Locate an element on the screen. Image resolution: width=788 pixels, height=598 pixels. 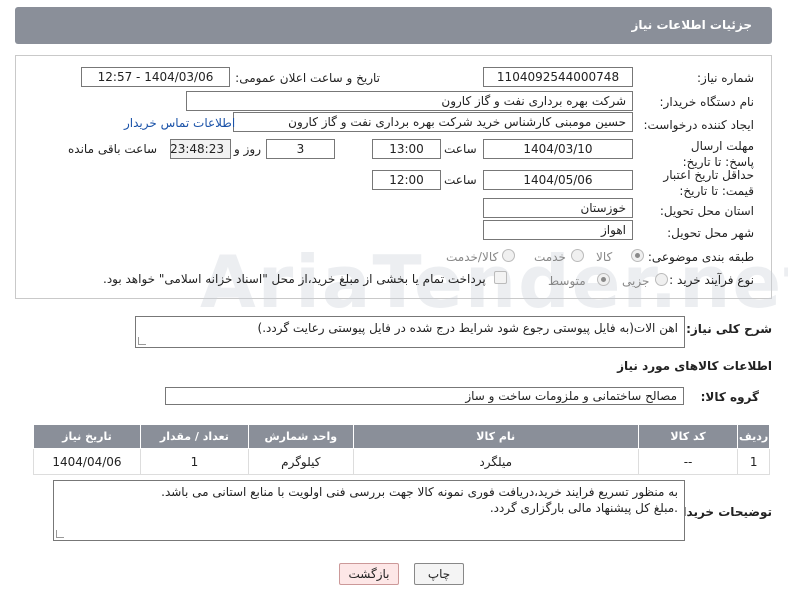
remaining-time-field: 23:48:23 is located at coordinates (200, 149).